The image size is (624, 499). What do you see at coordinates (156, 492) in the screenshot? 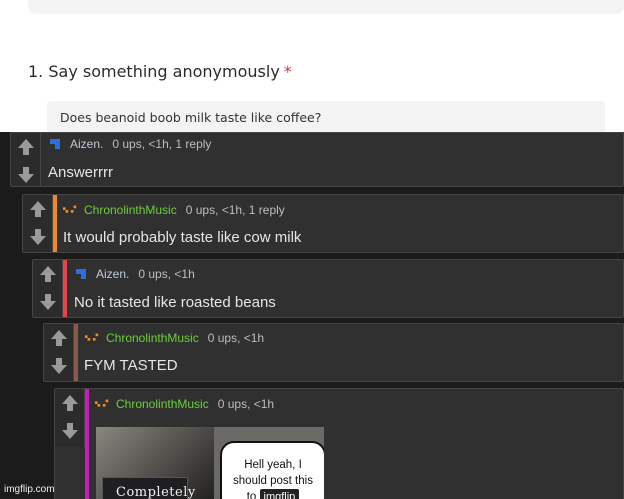
I see `meme-caption: Completely` at bounding box center [156, 492].